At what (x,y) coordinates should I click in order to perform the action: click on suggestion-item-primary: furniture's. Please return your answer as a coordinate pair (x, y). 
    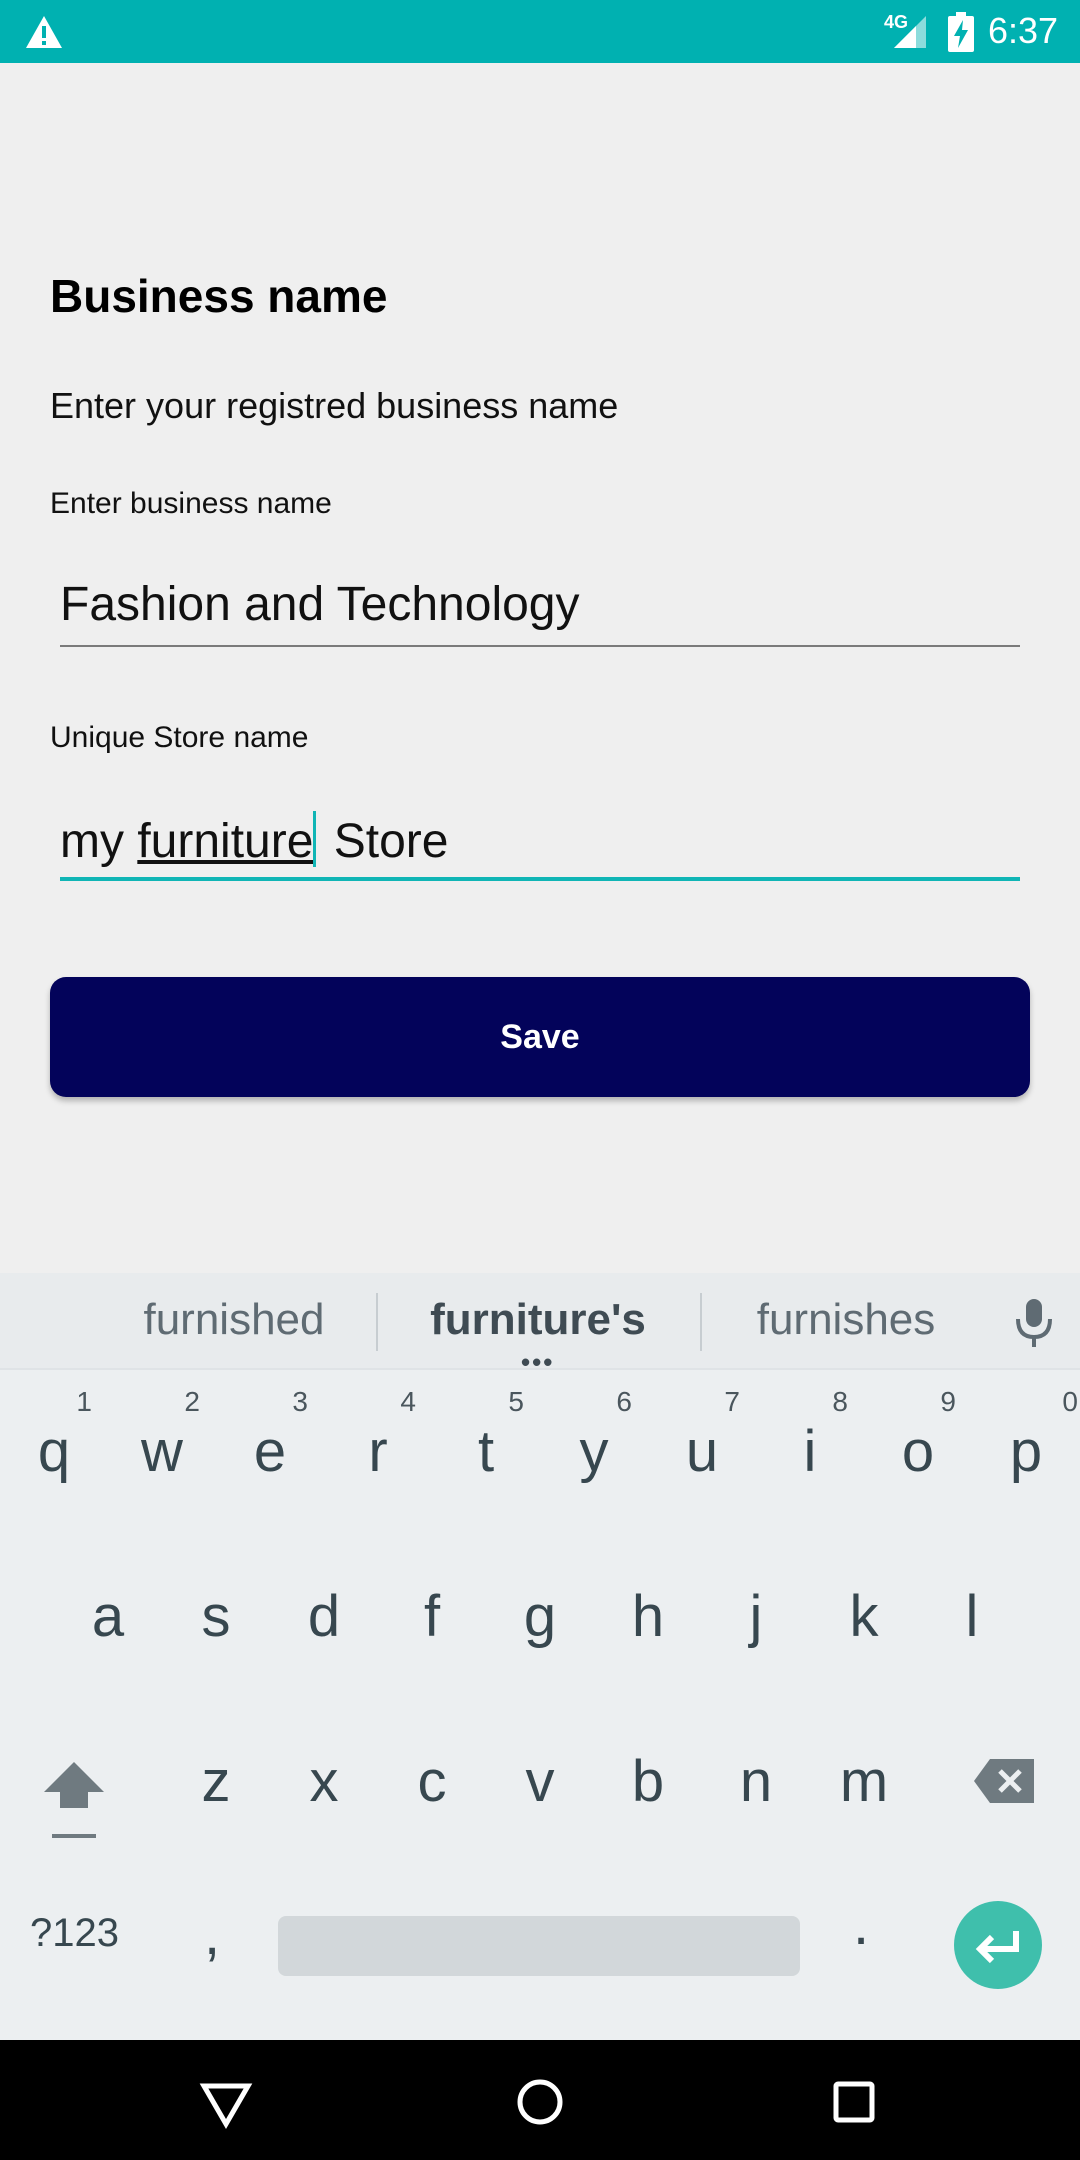
    Looking at the image, I should click on (538, 1320).